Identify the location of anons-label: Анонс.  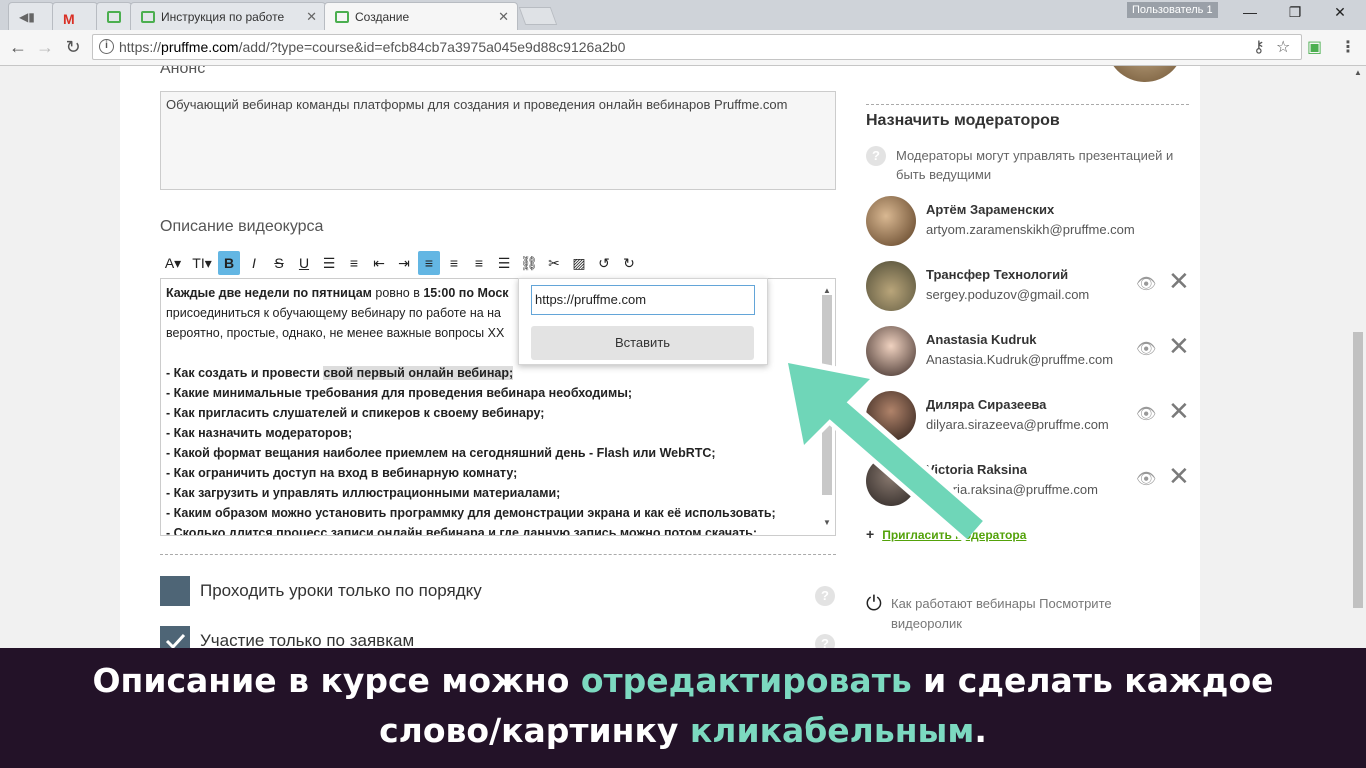
(183, 71).